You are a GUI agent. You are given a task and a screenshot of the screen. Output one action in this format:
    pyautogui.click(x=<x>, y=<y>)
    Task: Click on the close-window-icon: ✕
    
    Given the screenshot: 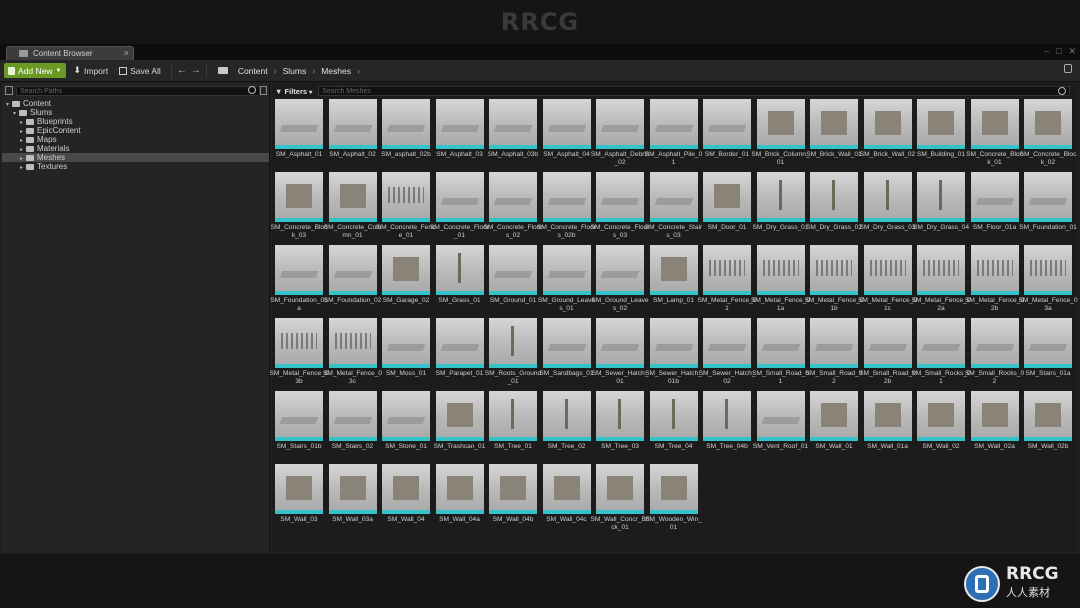 What is the action you would take?
    pyautogui.click(x=1072, y=52)
    